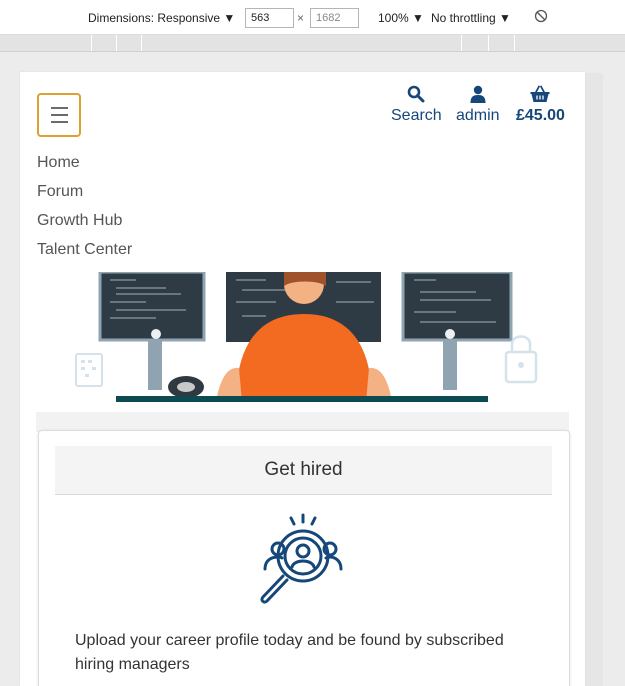  Describe the element at coordinates (84, 166) in the screenshot. I see `nav-item-home: Home` at that location.